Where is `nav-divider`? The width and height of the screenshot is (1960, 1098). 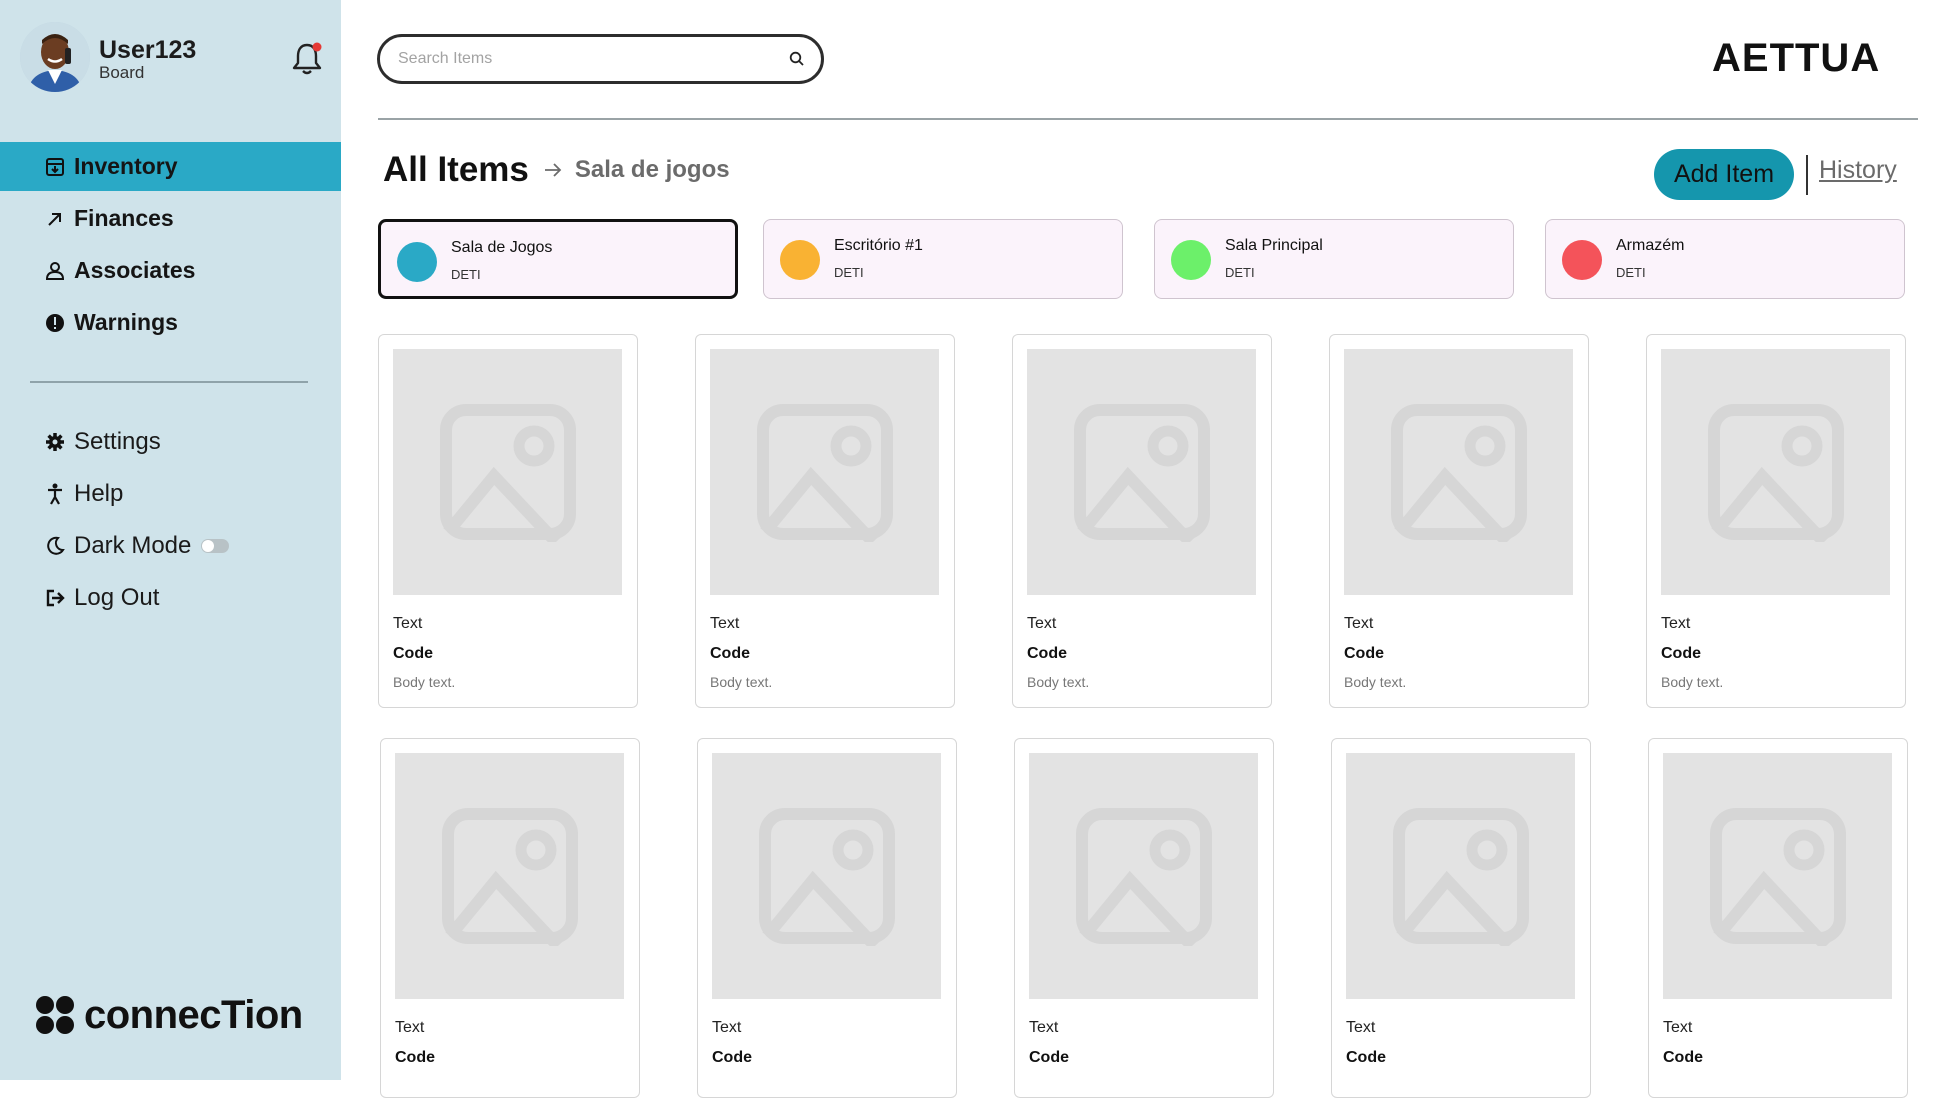
nav-divider is located at coordinates (169, 382).